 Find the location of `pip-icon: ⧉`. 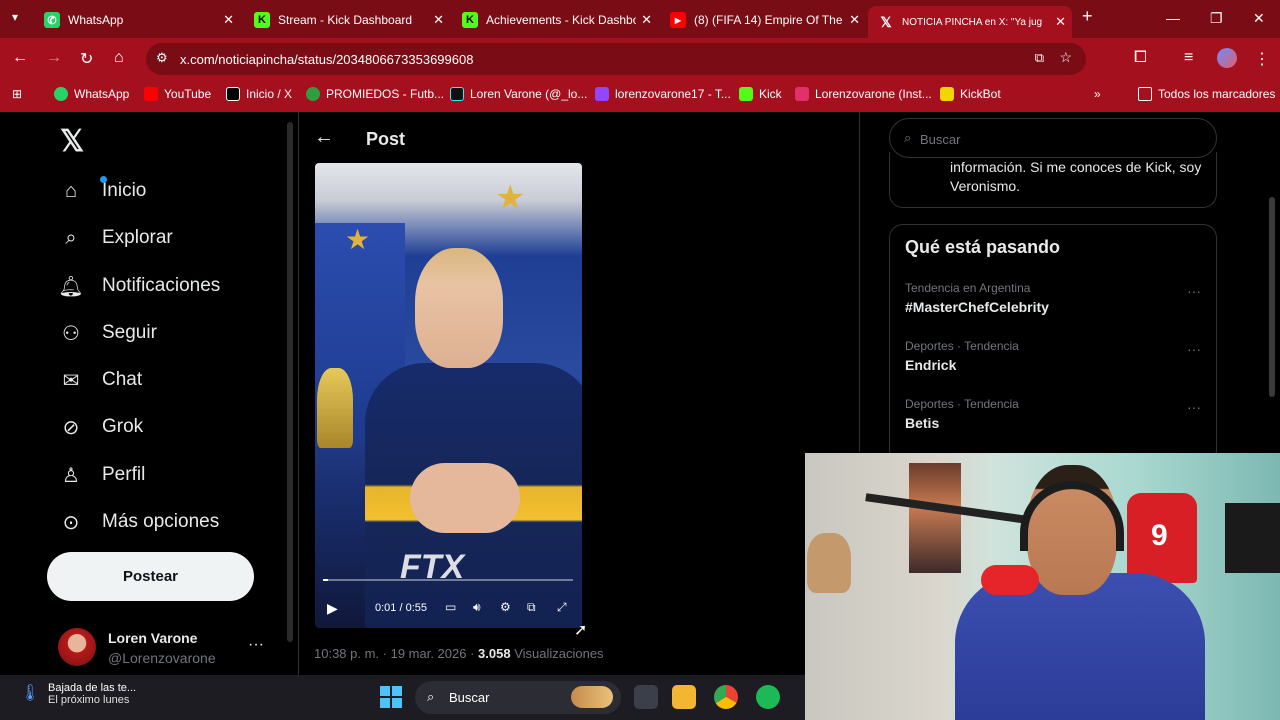

pip-icon: ⧉ is located at coordinates (531, 607).